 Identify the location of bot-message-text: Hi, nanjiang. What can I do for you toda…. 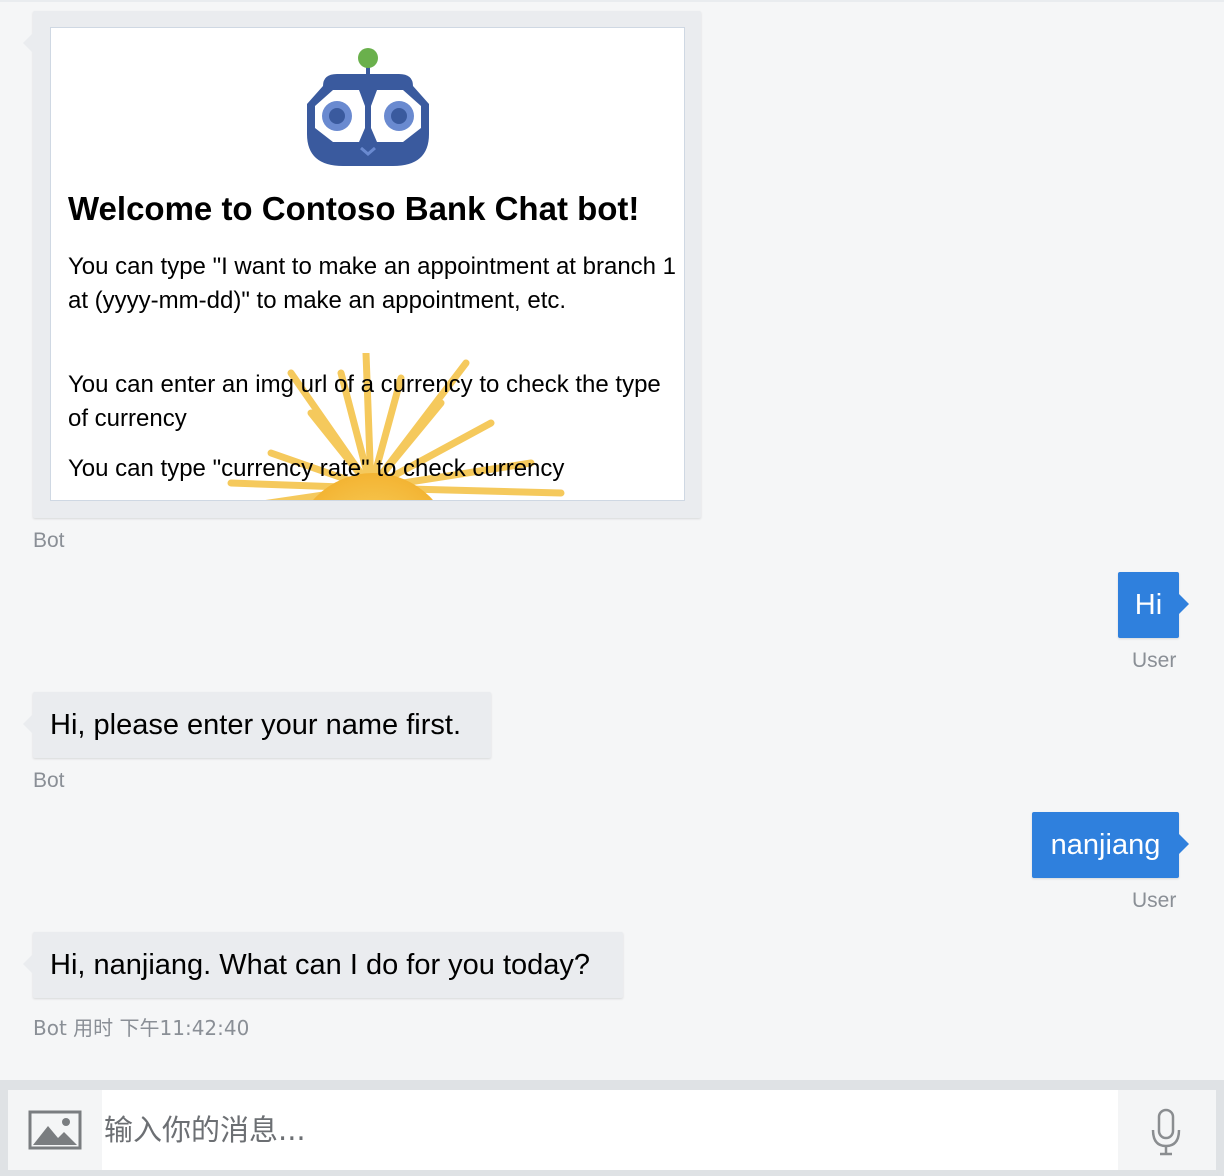
(320, 965).